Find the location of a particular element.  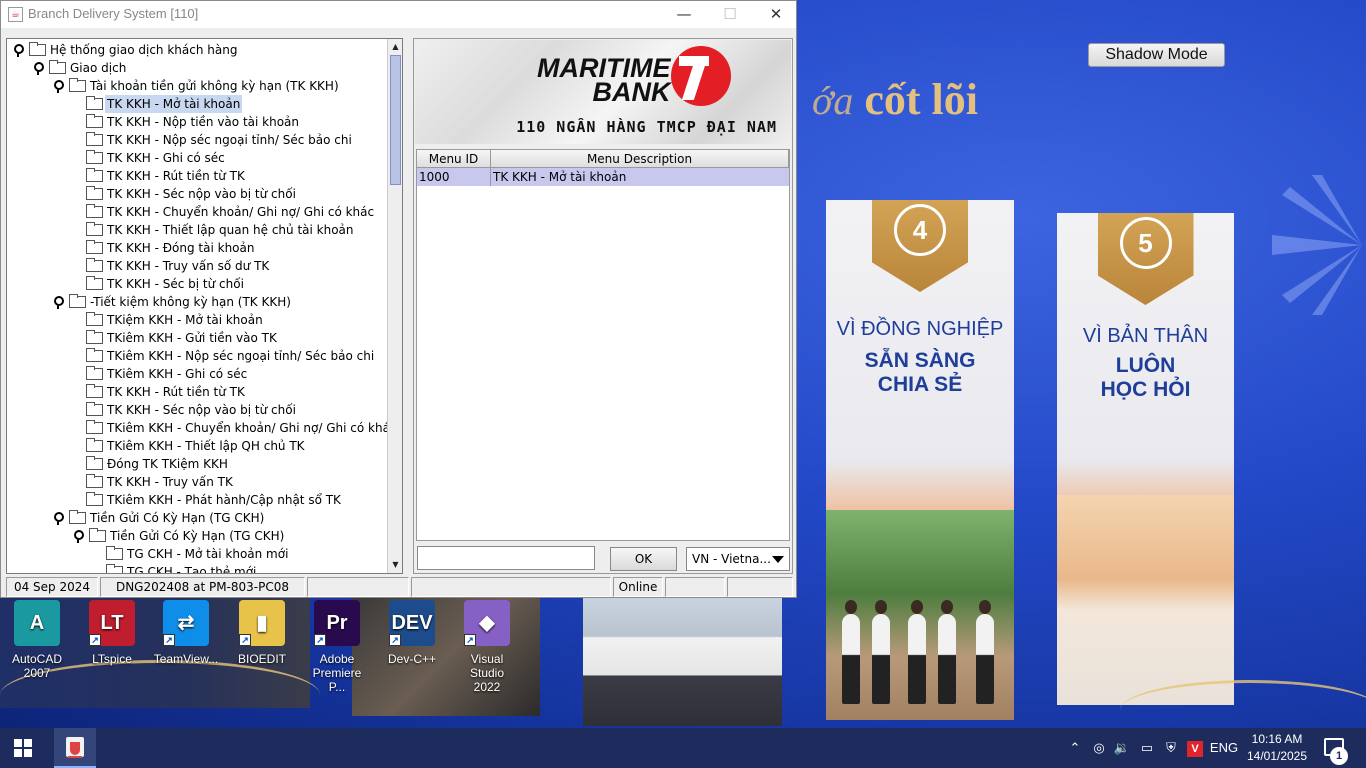

column-header-menu-id: Menu ID is located at coordinates (454, 159).